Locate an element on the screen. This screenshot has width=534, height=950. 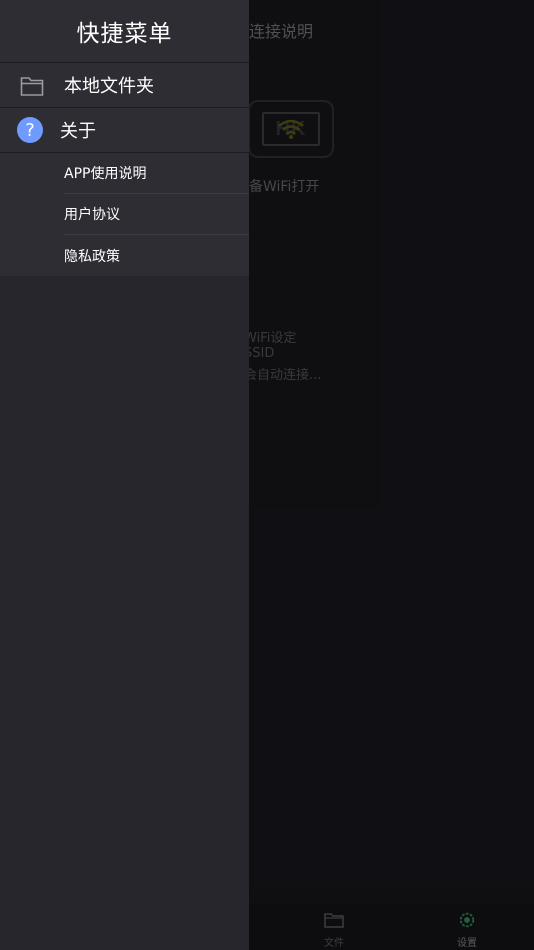
menu-item-label: 本地文件夹 is located at coordinates (109, 86).